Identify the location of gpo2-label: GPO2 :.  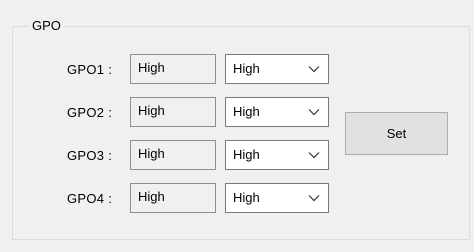
(90, 112).